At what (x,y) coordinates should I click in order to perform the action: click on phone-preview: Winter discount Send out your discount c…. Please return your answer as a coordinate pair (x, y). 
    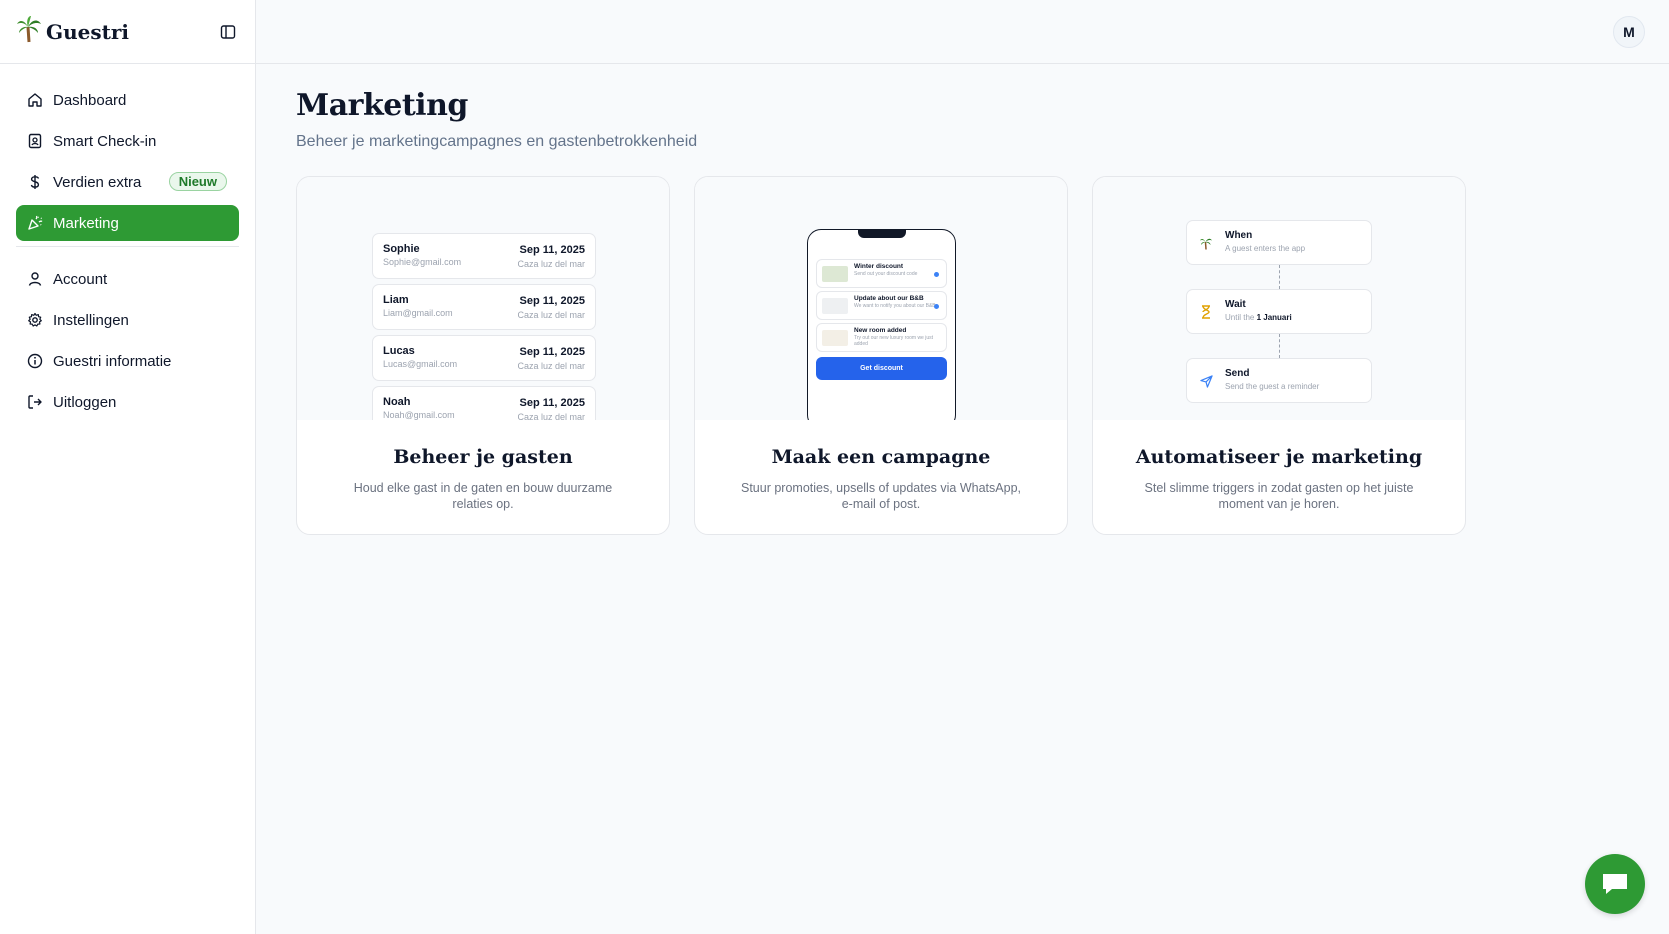
    Looking at the image, I should click on (881, 298).